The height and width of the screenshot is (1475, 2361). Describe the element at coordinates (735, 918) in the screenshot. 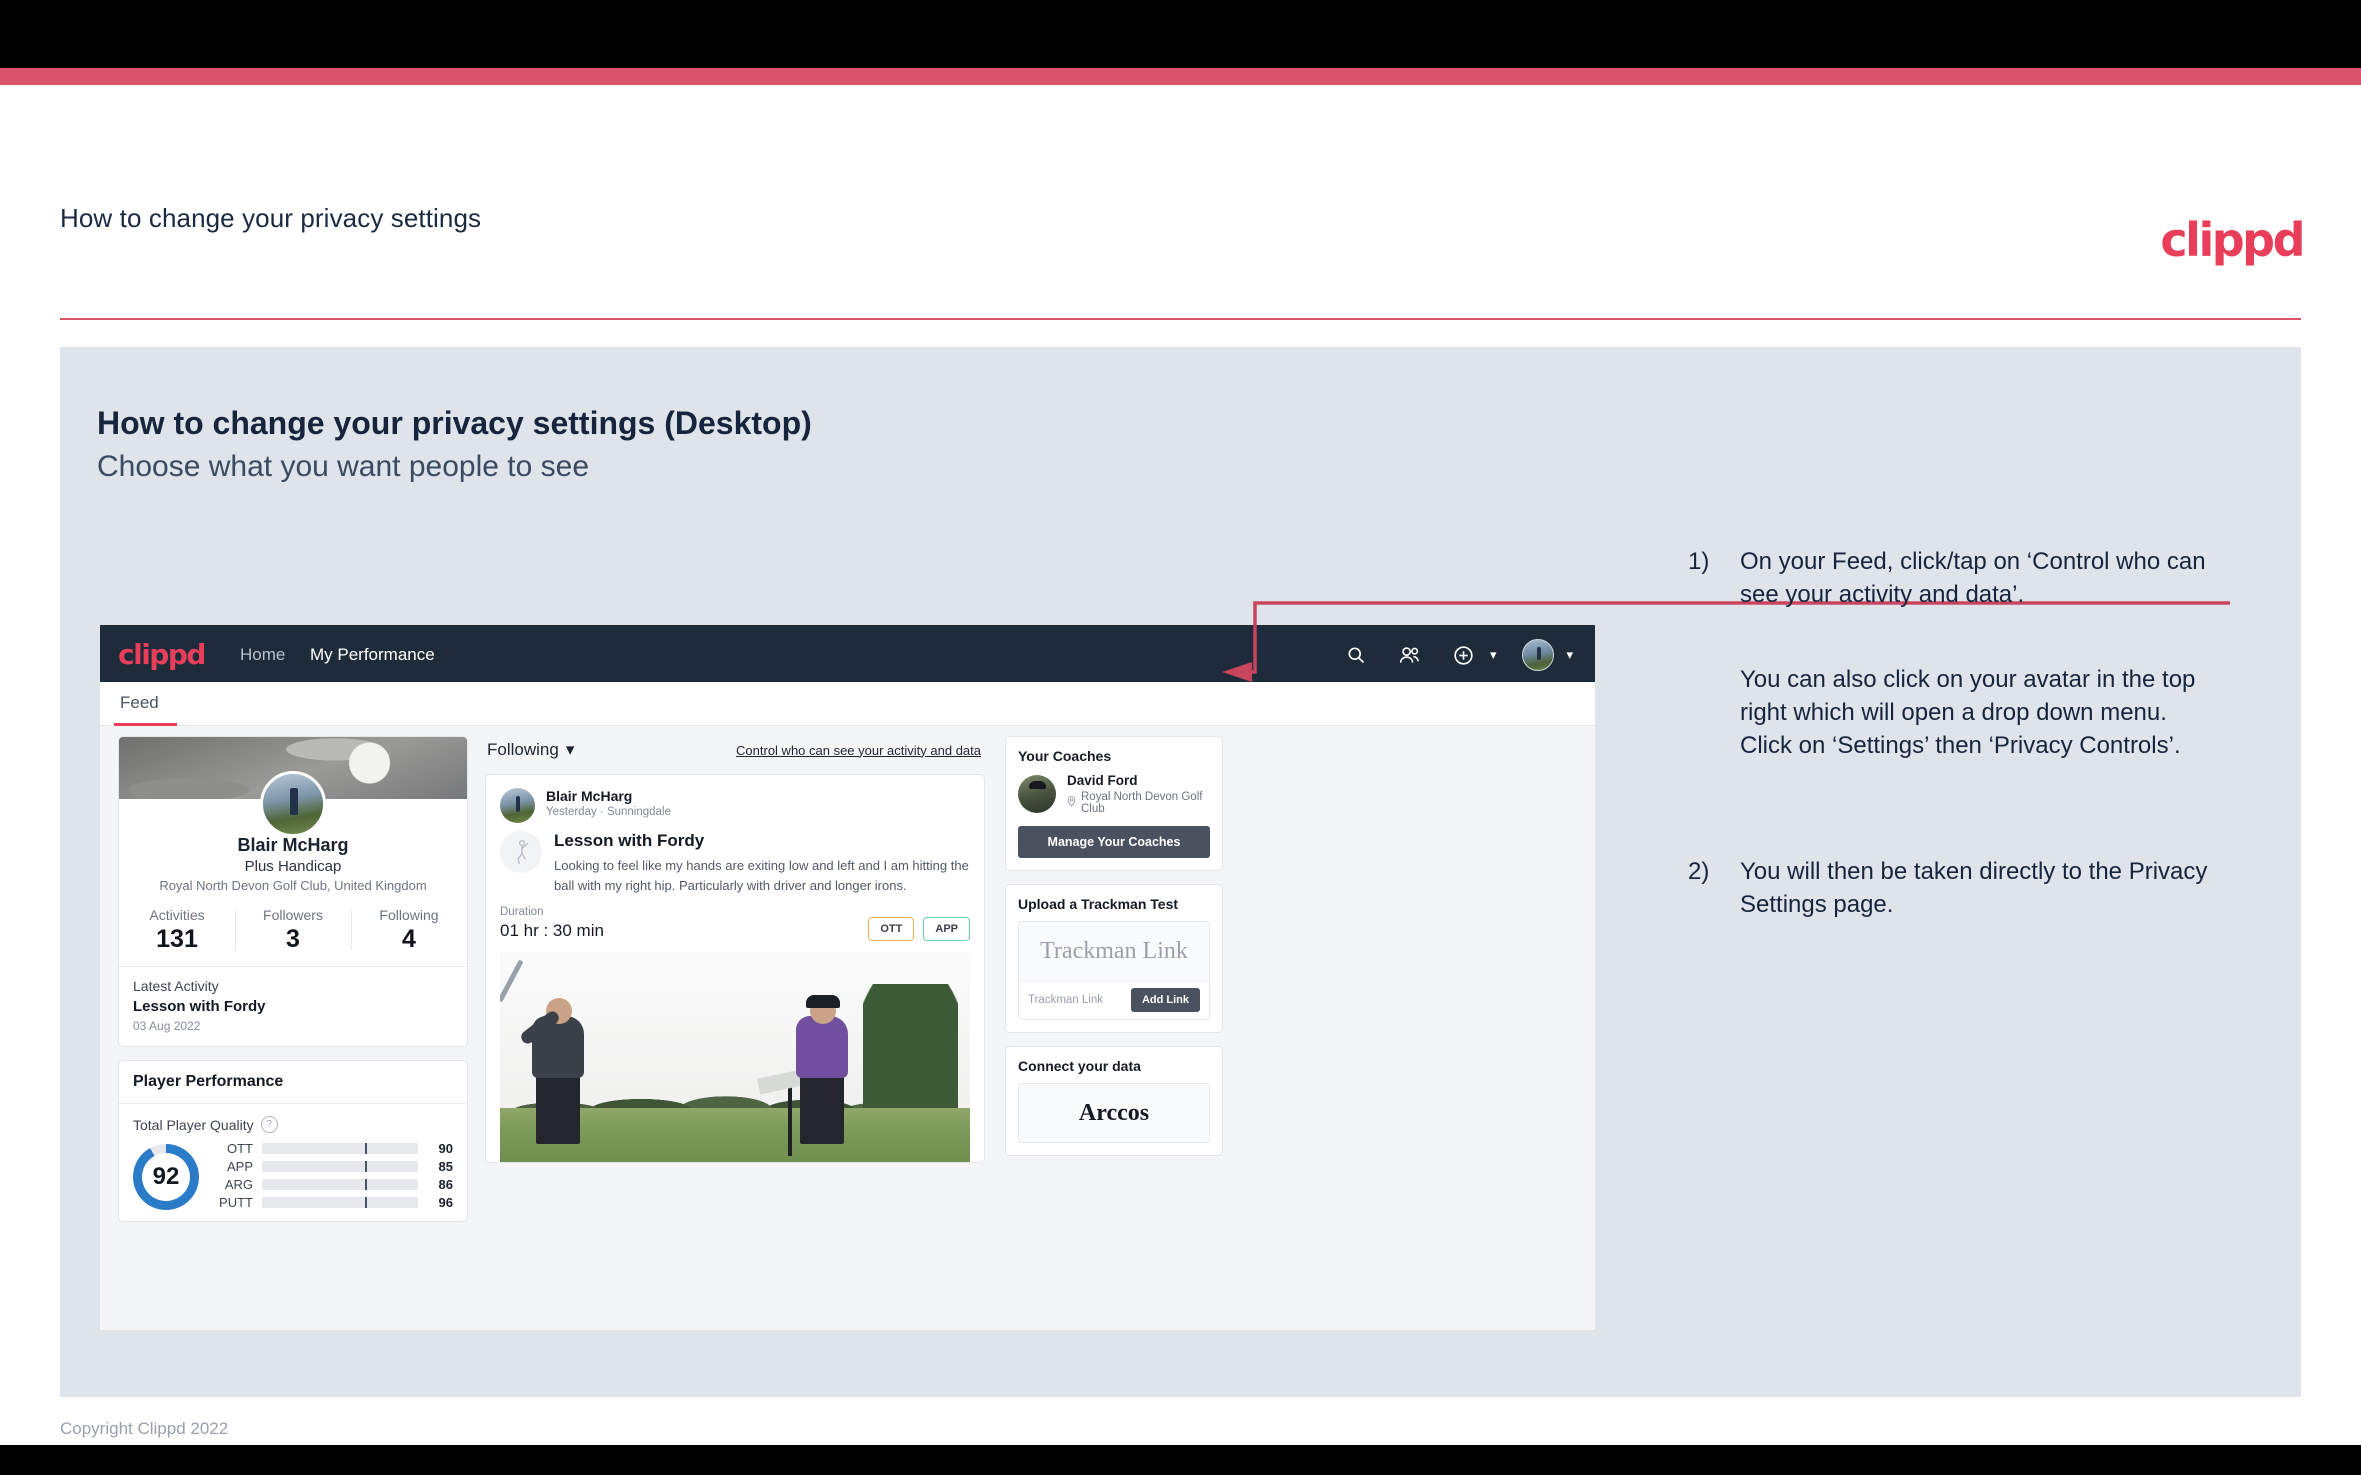

I see `post-duration-row: Duration 01 hr : 30 min OTT APP` at that location.